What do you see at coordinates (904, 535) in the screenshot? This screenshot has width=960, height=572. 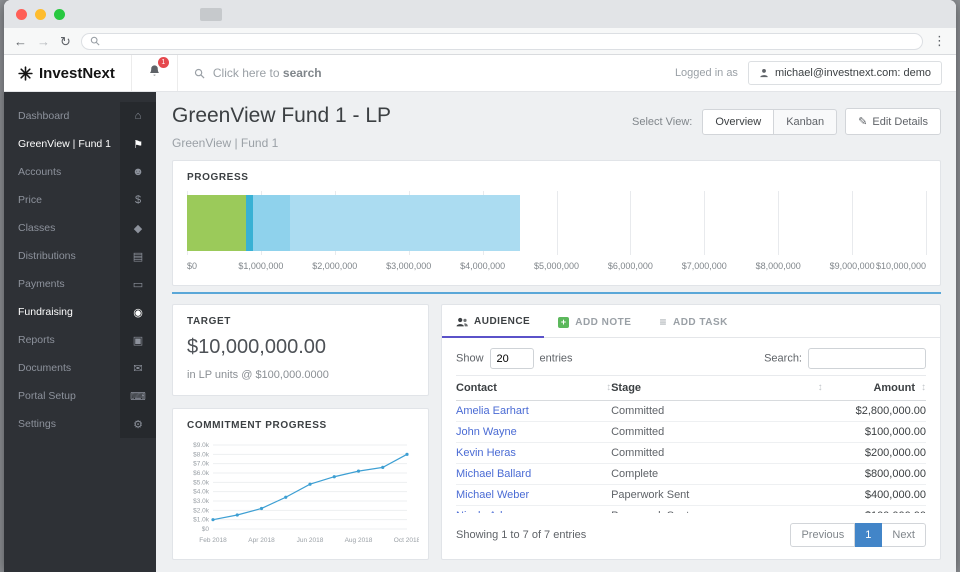 I see `next-page-button: Next` at bounding box center [904, 535].